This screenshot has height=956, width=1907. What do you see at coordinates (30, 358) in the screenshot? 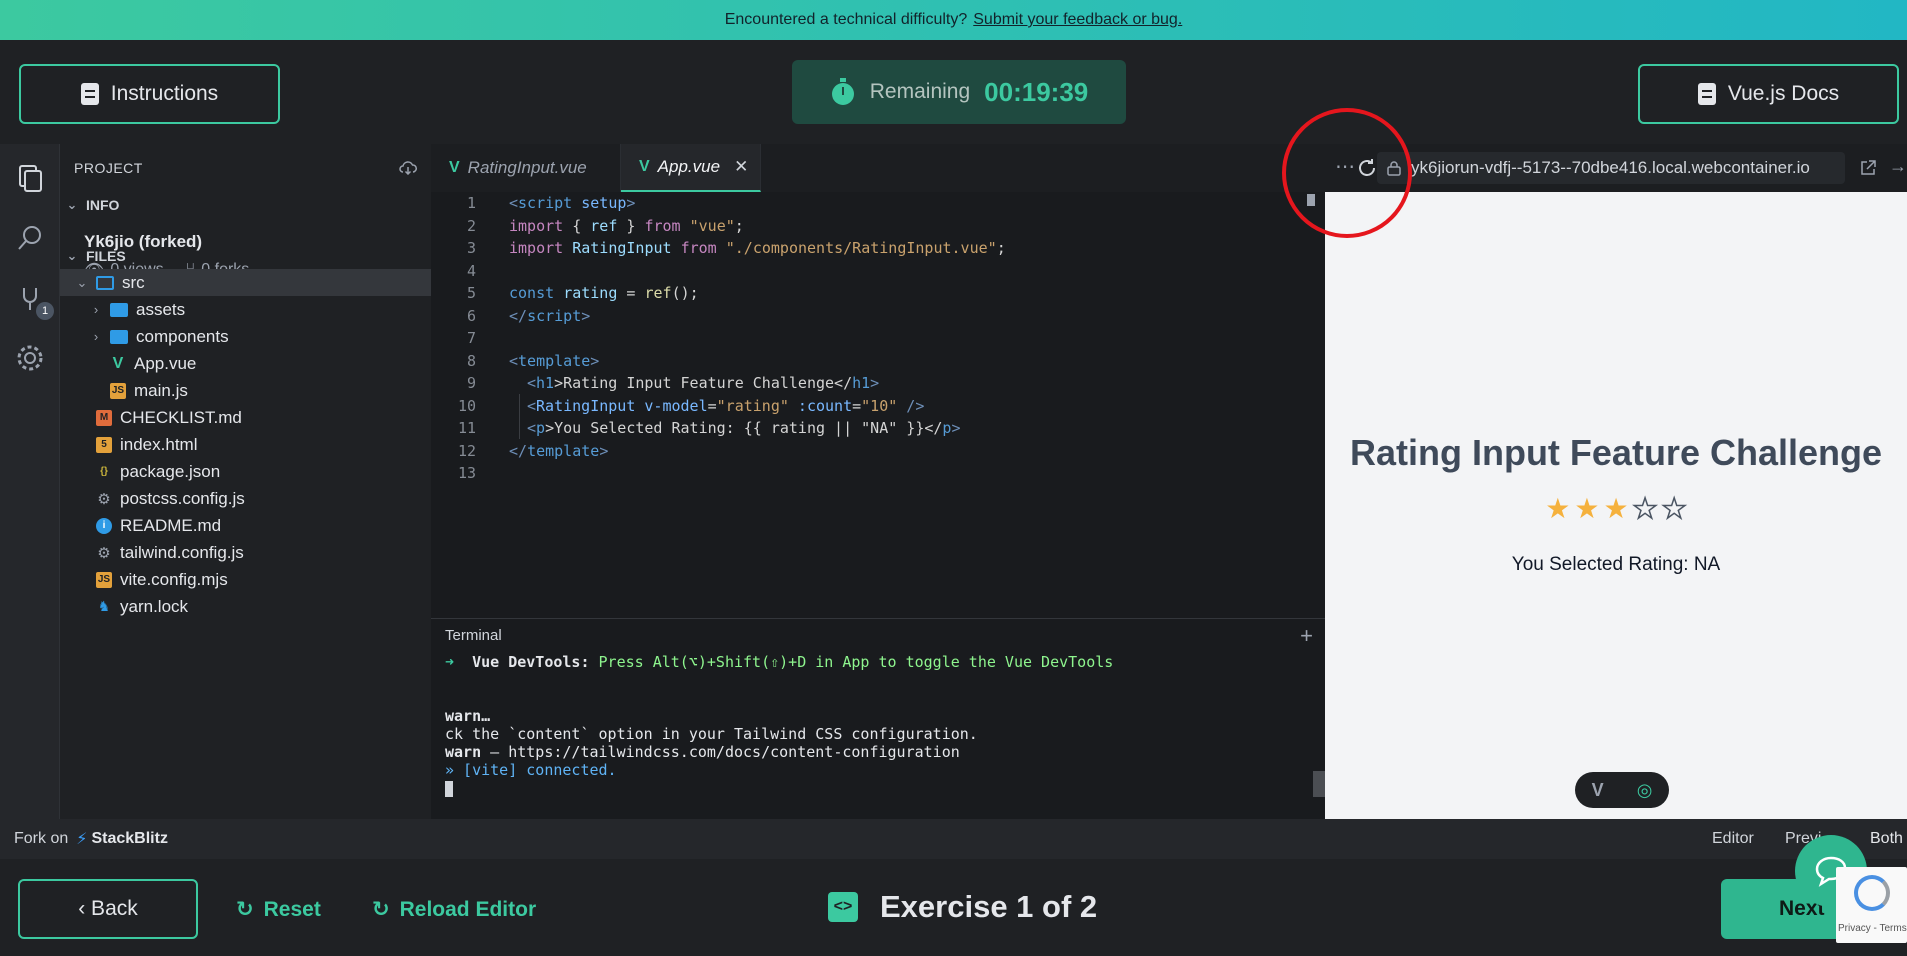
I see `gear-icon` at bounding box center [30, 358].